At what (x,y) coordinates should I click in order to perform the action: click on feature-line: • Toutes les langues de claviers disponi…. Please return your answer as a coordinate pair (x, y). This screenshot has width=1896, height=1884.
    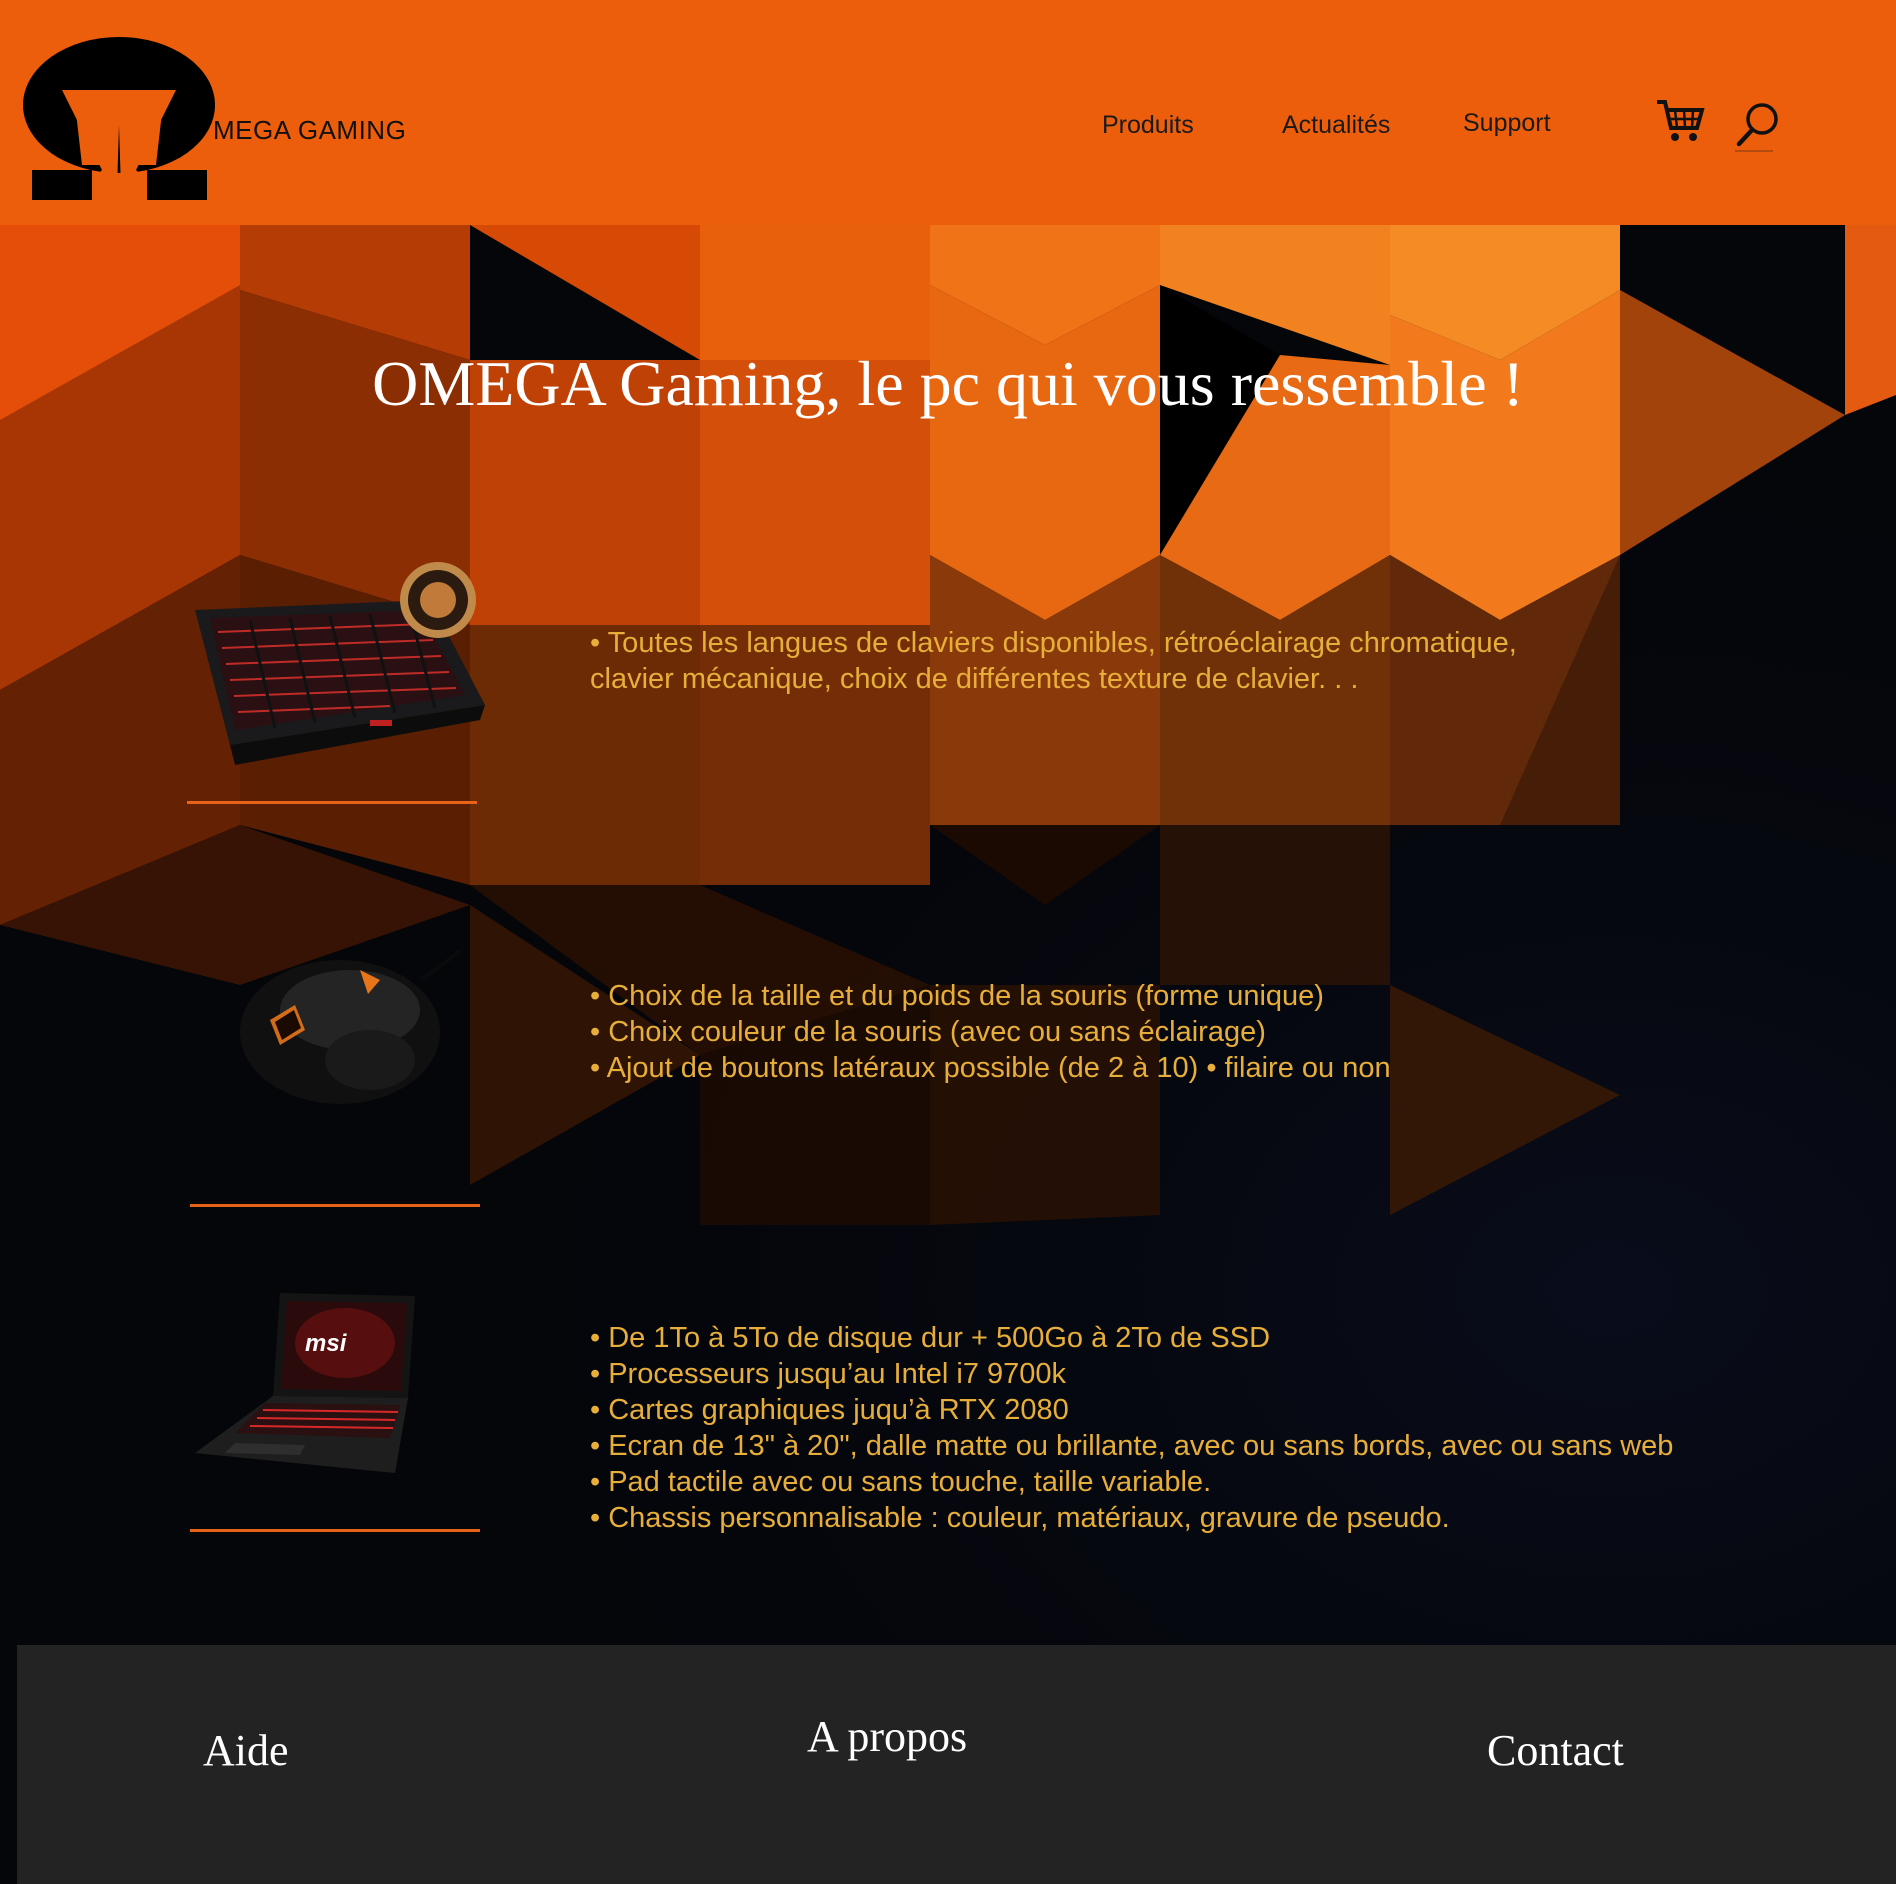
    Looking at the image, I should click on (1053, 643).